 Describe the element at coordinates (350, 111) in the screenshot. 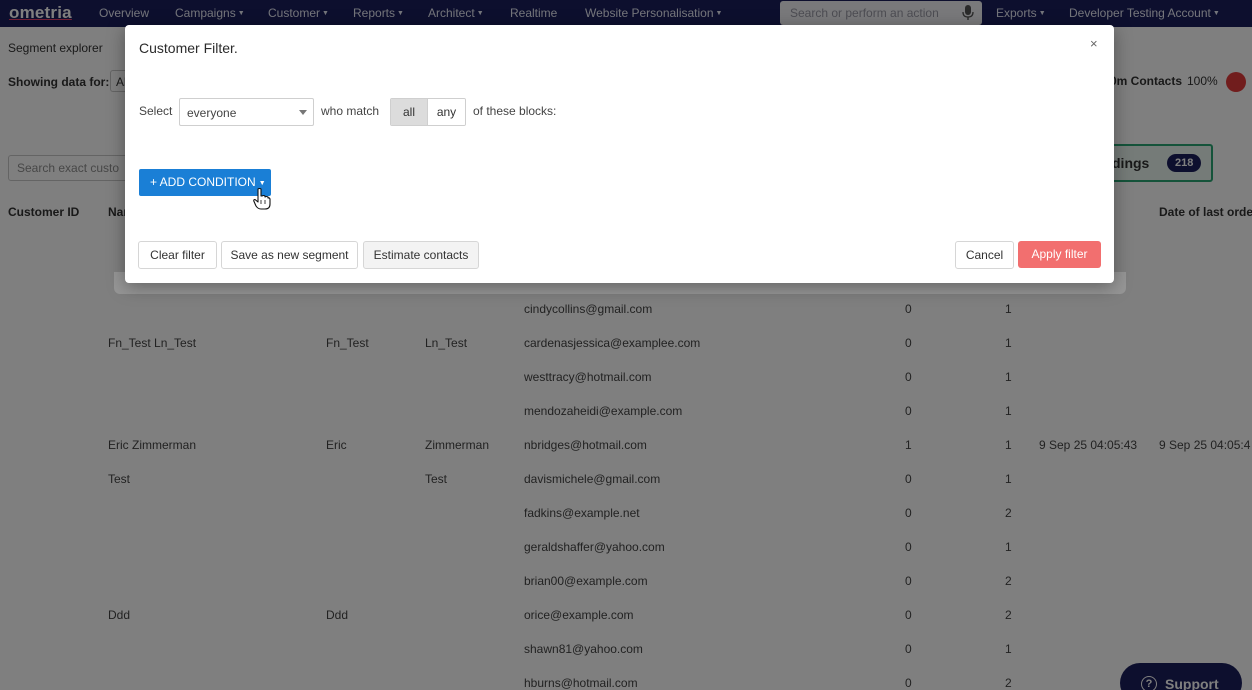

I see `who-match-label: who match` at that location.